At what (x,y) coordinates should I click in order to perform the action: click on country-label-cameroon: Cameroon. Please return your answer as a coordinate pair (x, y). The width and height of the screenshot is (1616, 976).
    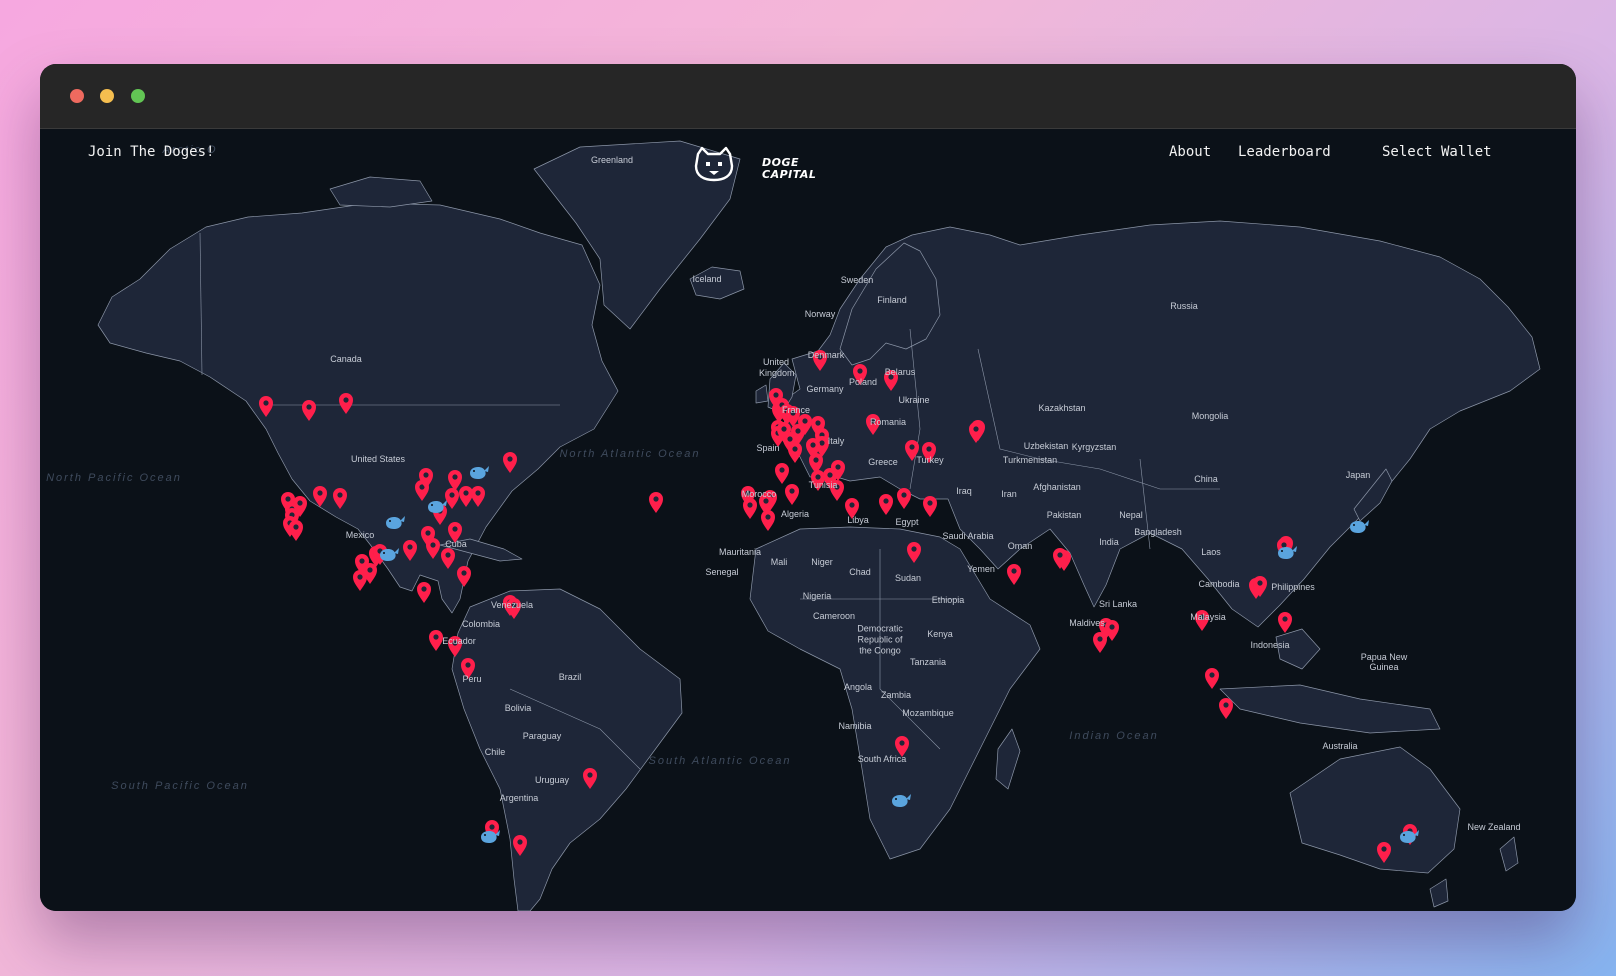
    Looking at the image, I should click on (834, 616).